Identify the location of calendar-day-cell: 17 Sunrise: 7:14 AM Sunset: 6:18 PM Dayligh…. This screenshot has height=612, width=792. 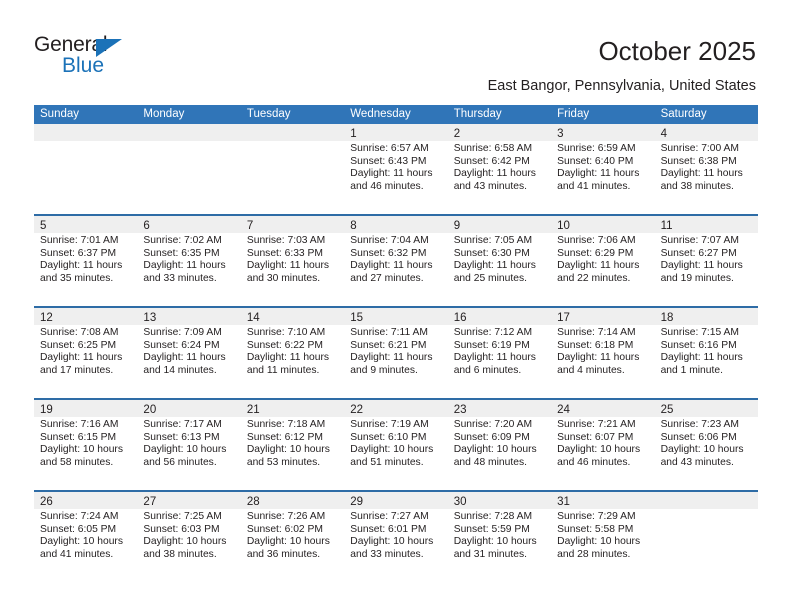
(603, 353).